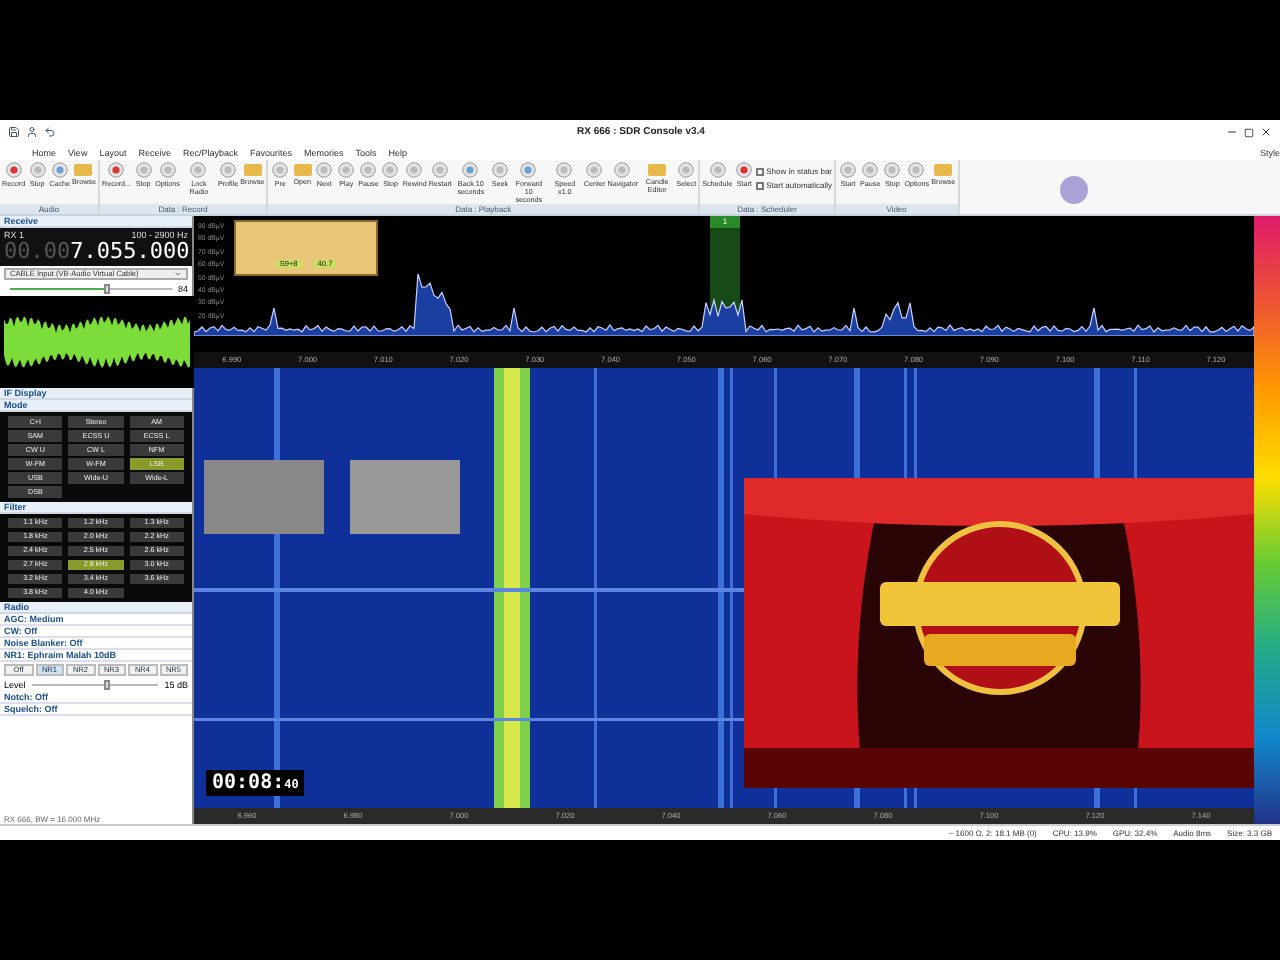 This screenshot has width=1280, height=960. What do you see at coordinates (1232, 132) in the screenshot?
I see `minimize-icon` at bounding box center [1232, 132].